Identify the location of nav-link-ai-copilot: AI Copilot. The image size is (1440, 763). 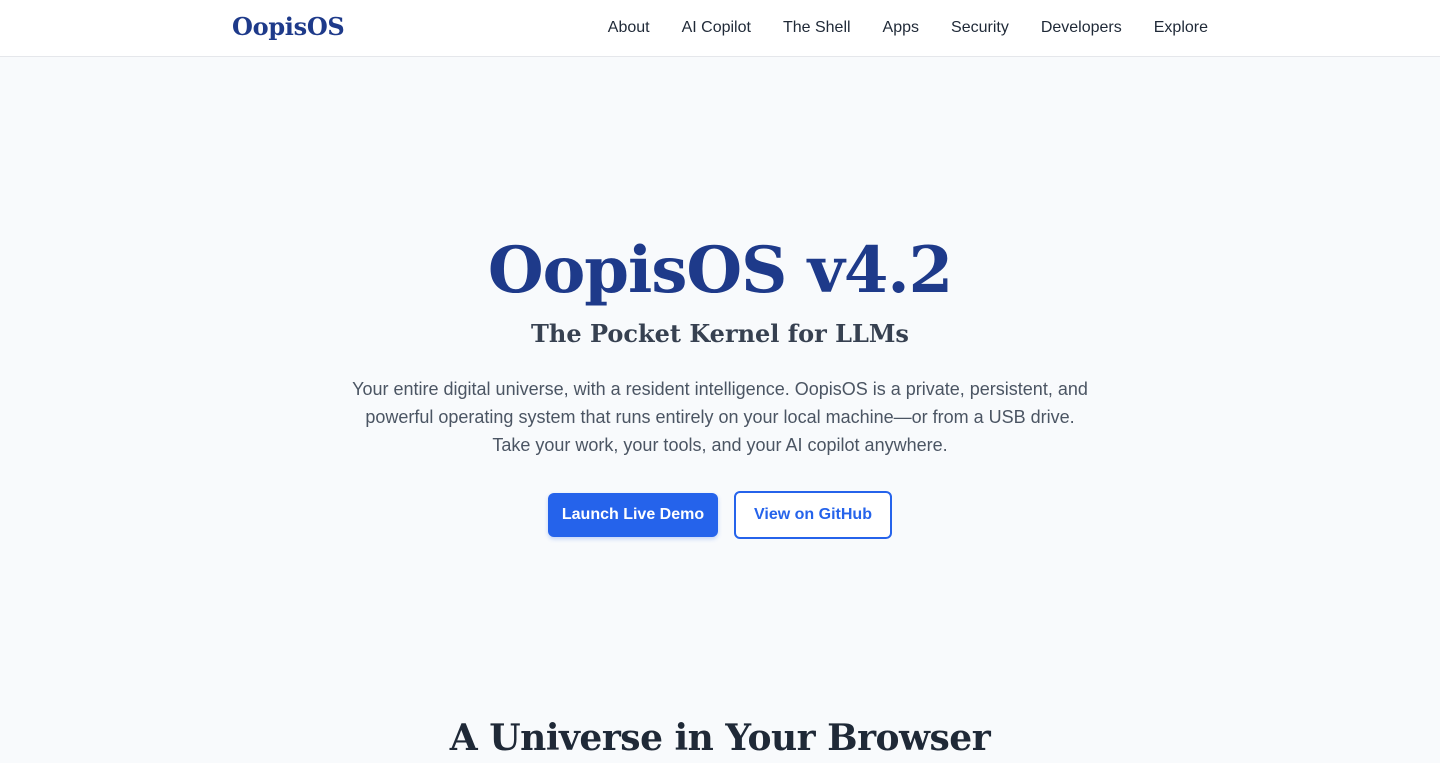
(716, 28).